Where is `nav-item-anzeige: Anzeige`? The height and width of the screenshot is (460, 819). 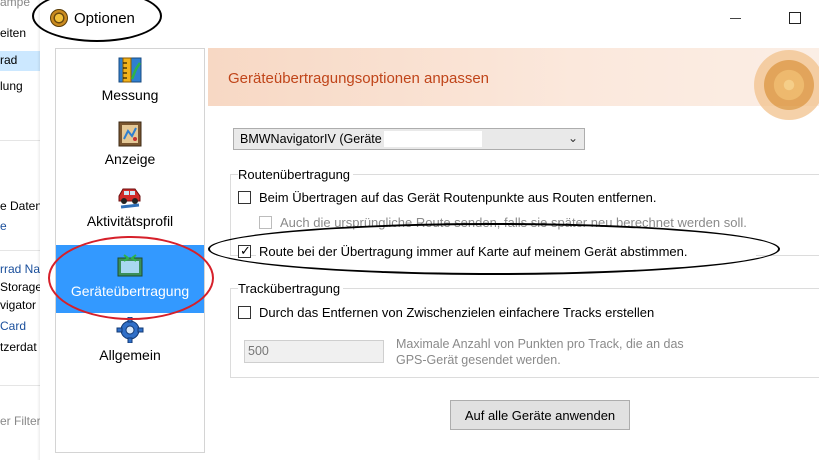 nav-item-anzeige: Anzeige is located at coordinates (130, 149).